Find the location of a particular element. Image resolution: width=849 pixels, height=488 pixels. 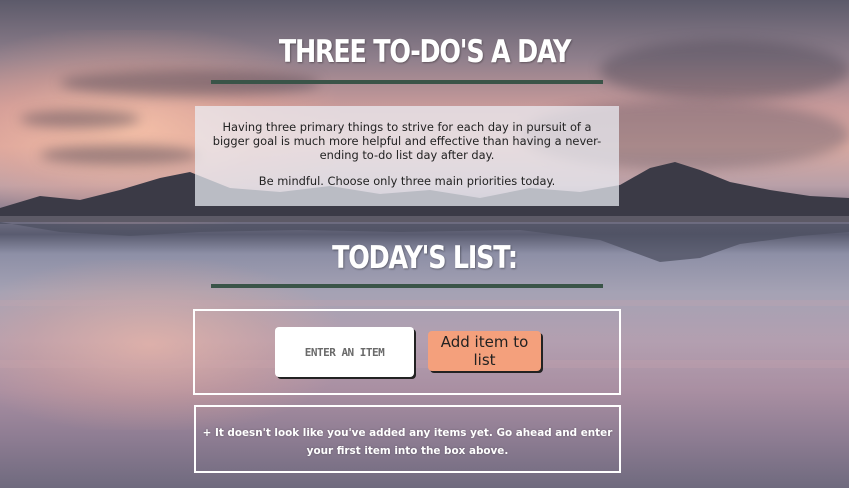

page-title: THREE TO-DO'S A DAY is located at coordinates (425, 52).